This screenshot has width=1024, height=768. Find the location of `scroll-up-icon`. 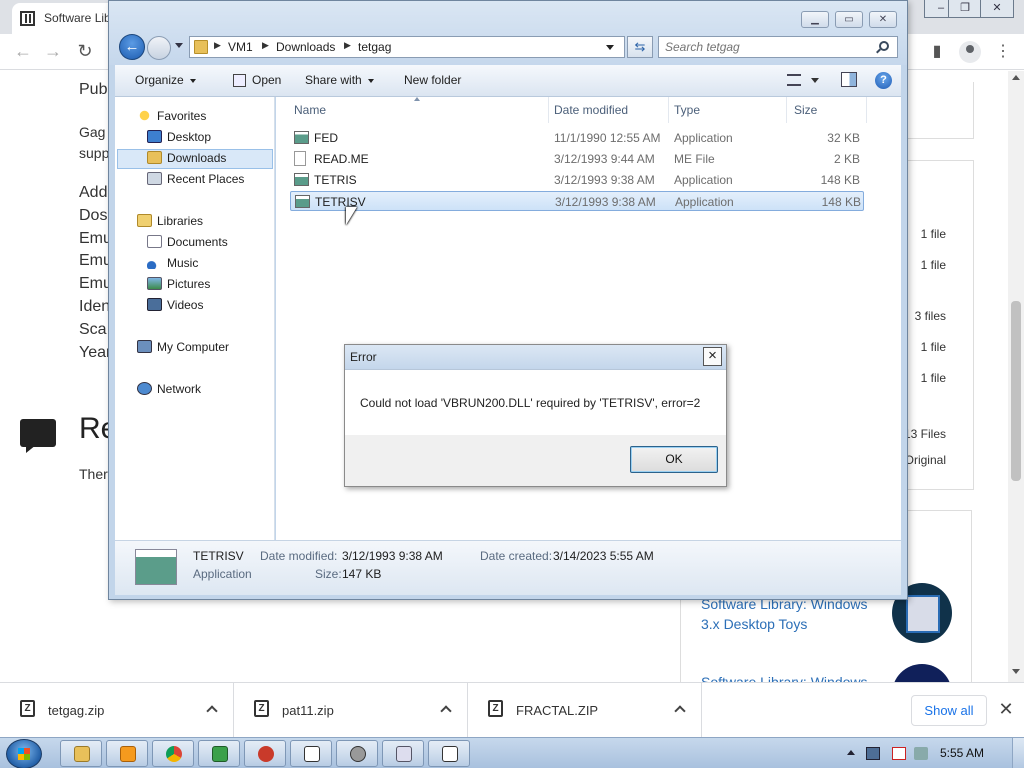

scroll-up-icon is located at coordinates (1016, 77).